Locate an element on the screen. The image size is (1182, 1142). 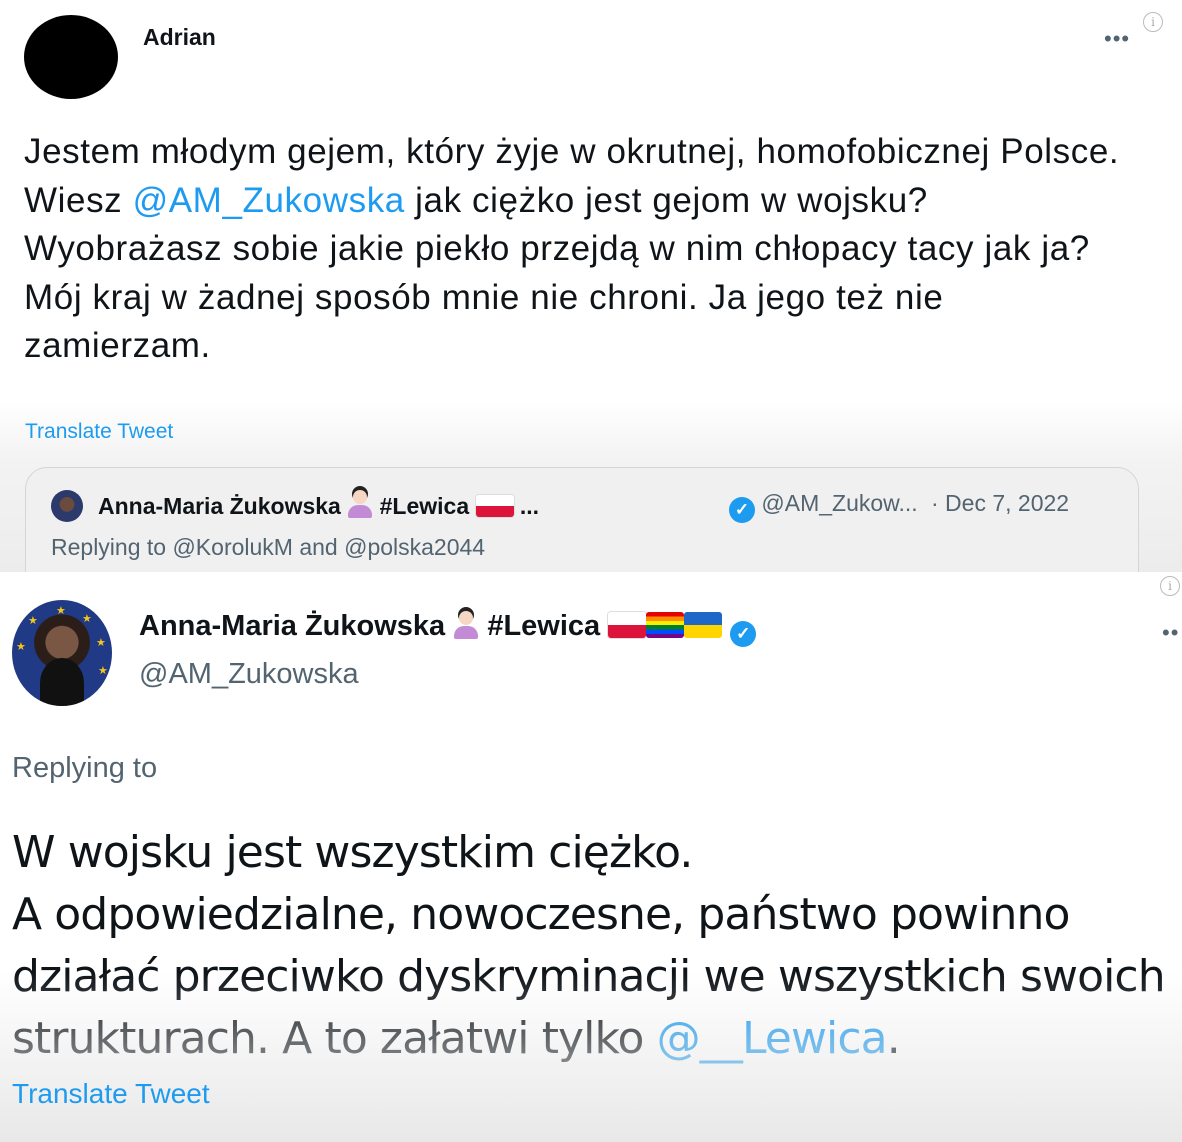
ukraine-flag-icon is located at coordinates (703, 625).